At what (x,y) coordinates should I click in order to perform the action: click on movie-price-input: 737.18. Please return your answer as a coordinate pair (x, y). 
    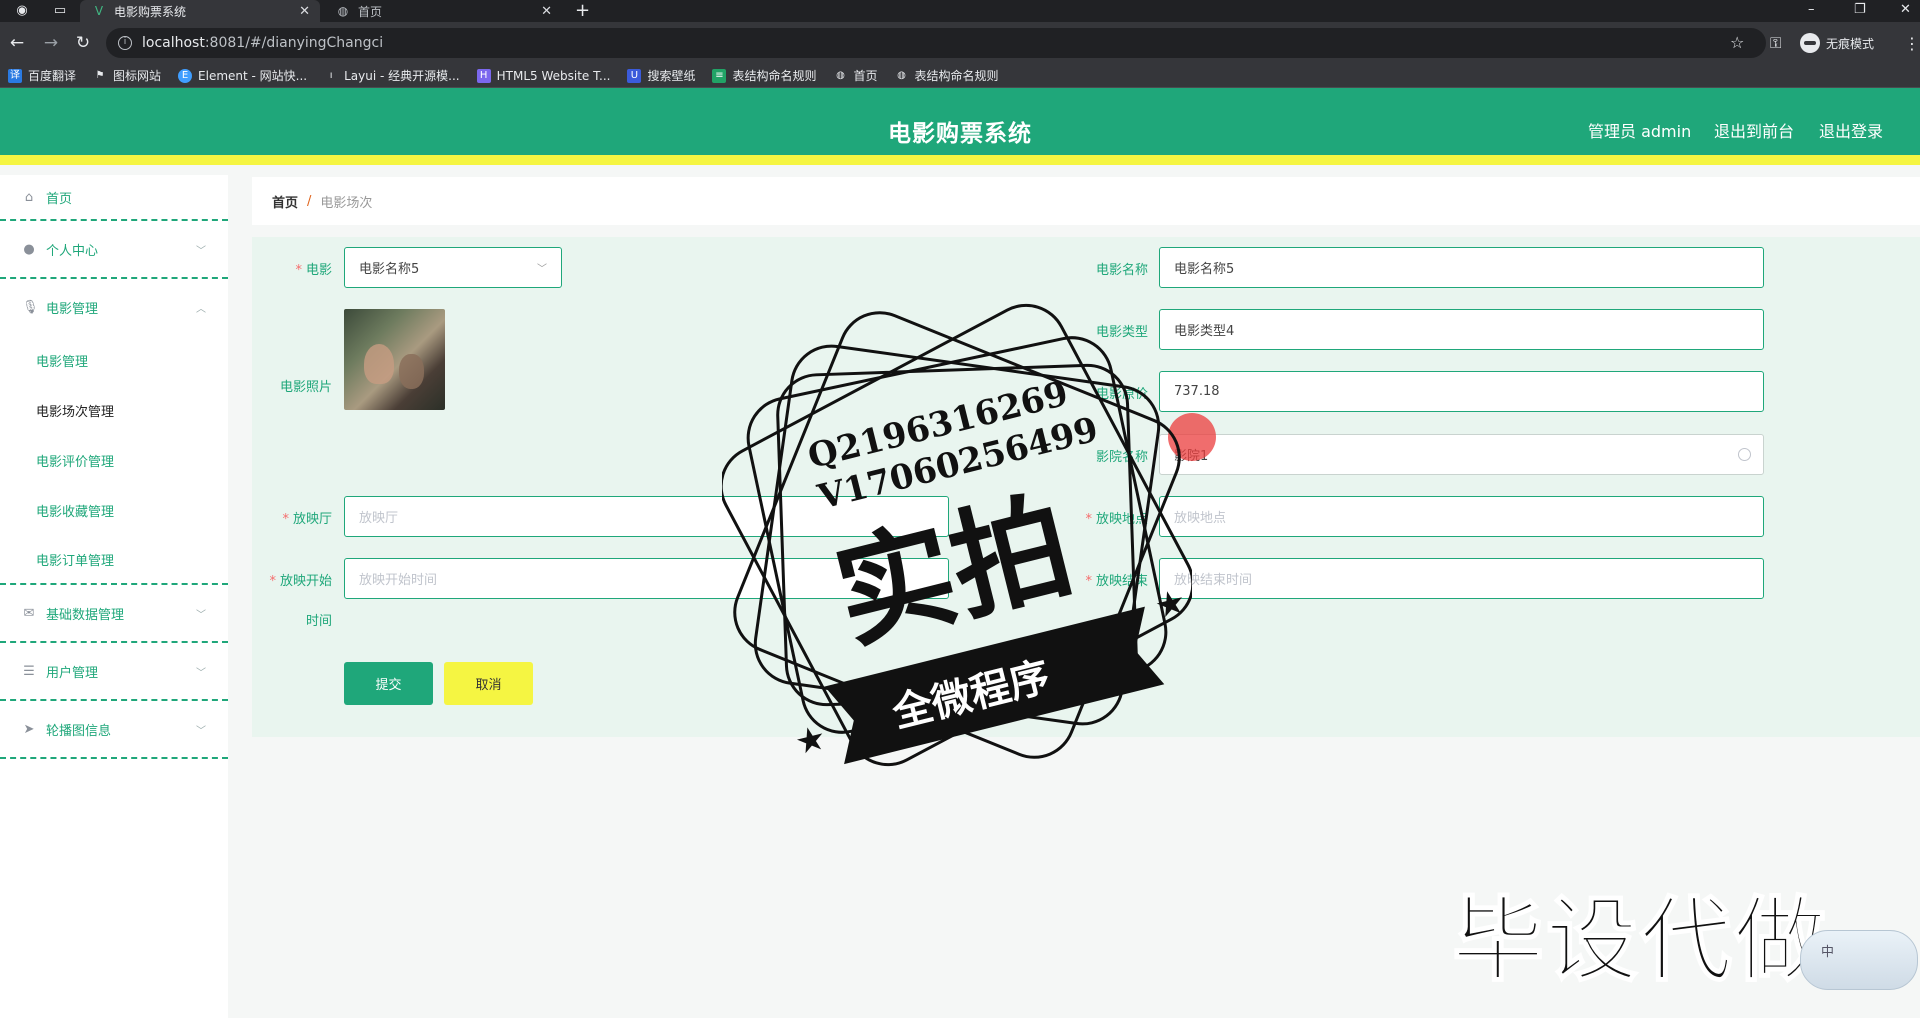
    Looking at the image, I should click on (1461, 391).